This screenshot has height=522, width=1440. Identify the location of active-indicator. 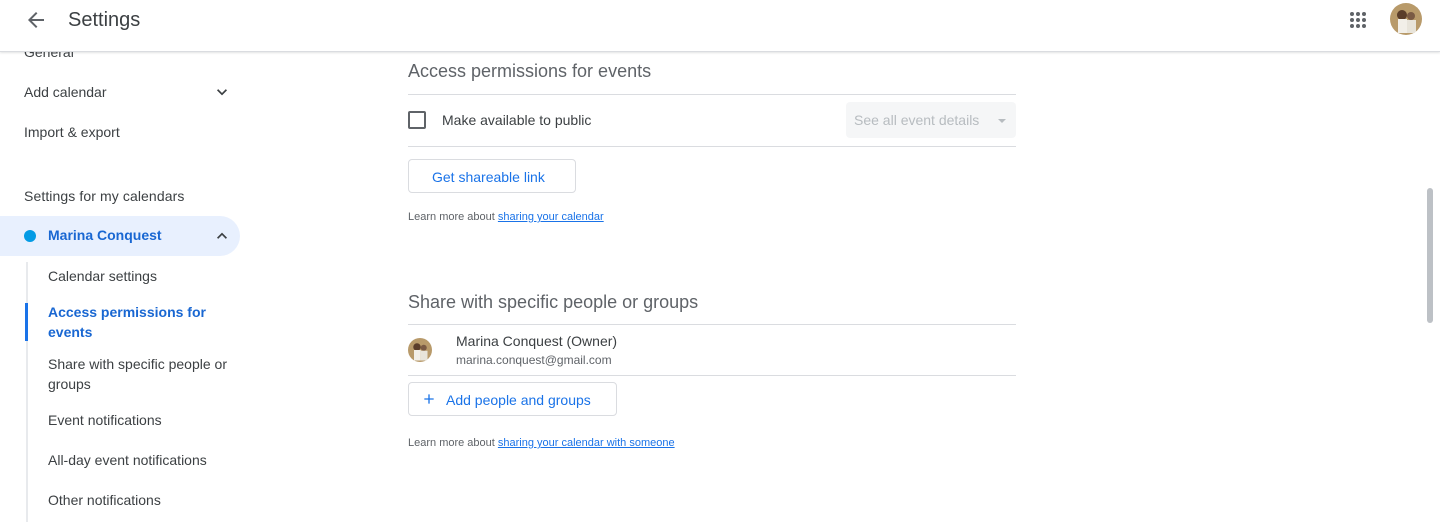
(26, 322).